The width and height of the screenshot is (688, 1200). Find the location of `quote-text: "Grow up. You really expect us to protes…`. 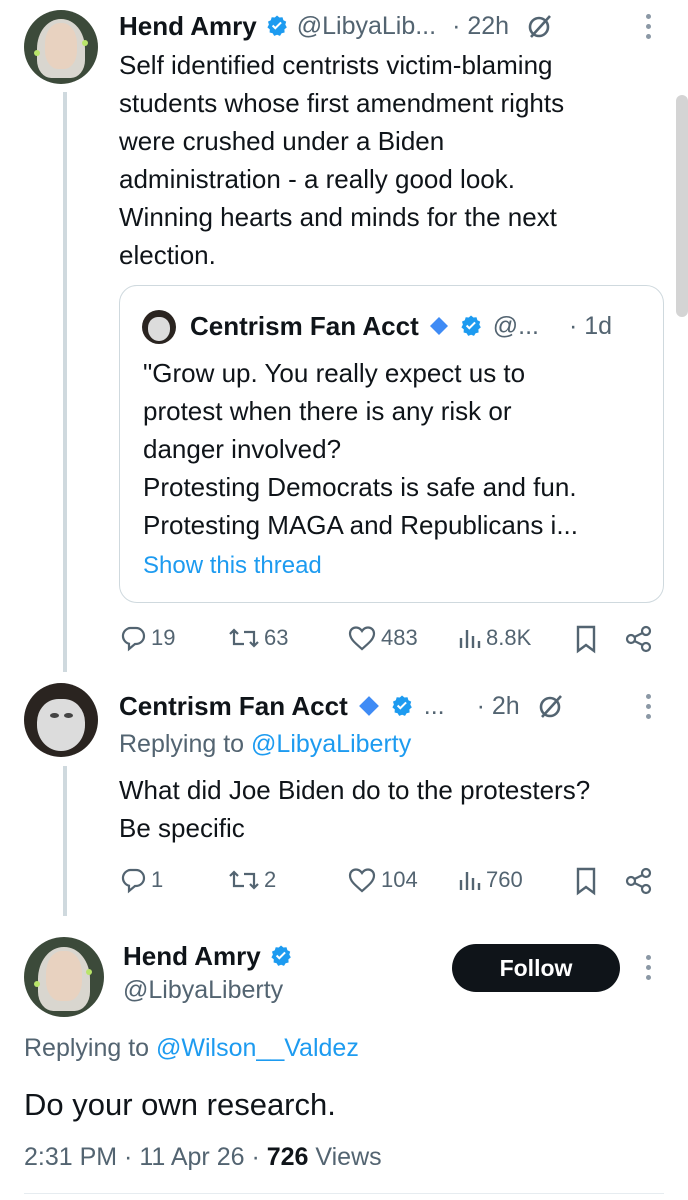

quote-text: "Grow up. You really expect us to protes… is located at coordinates (361, 449).